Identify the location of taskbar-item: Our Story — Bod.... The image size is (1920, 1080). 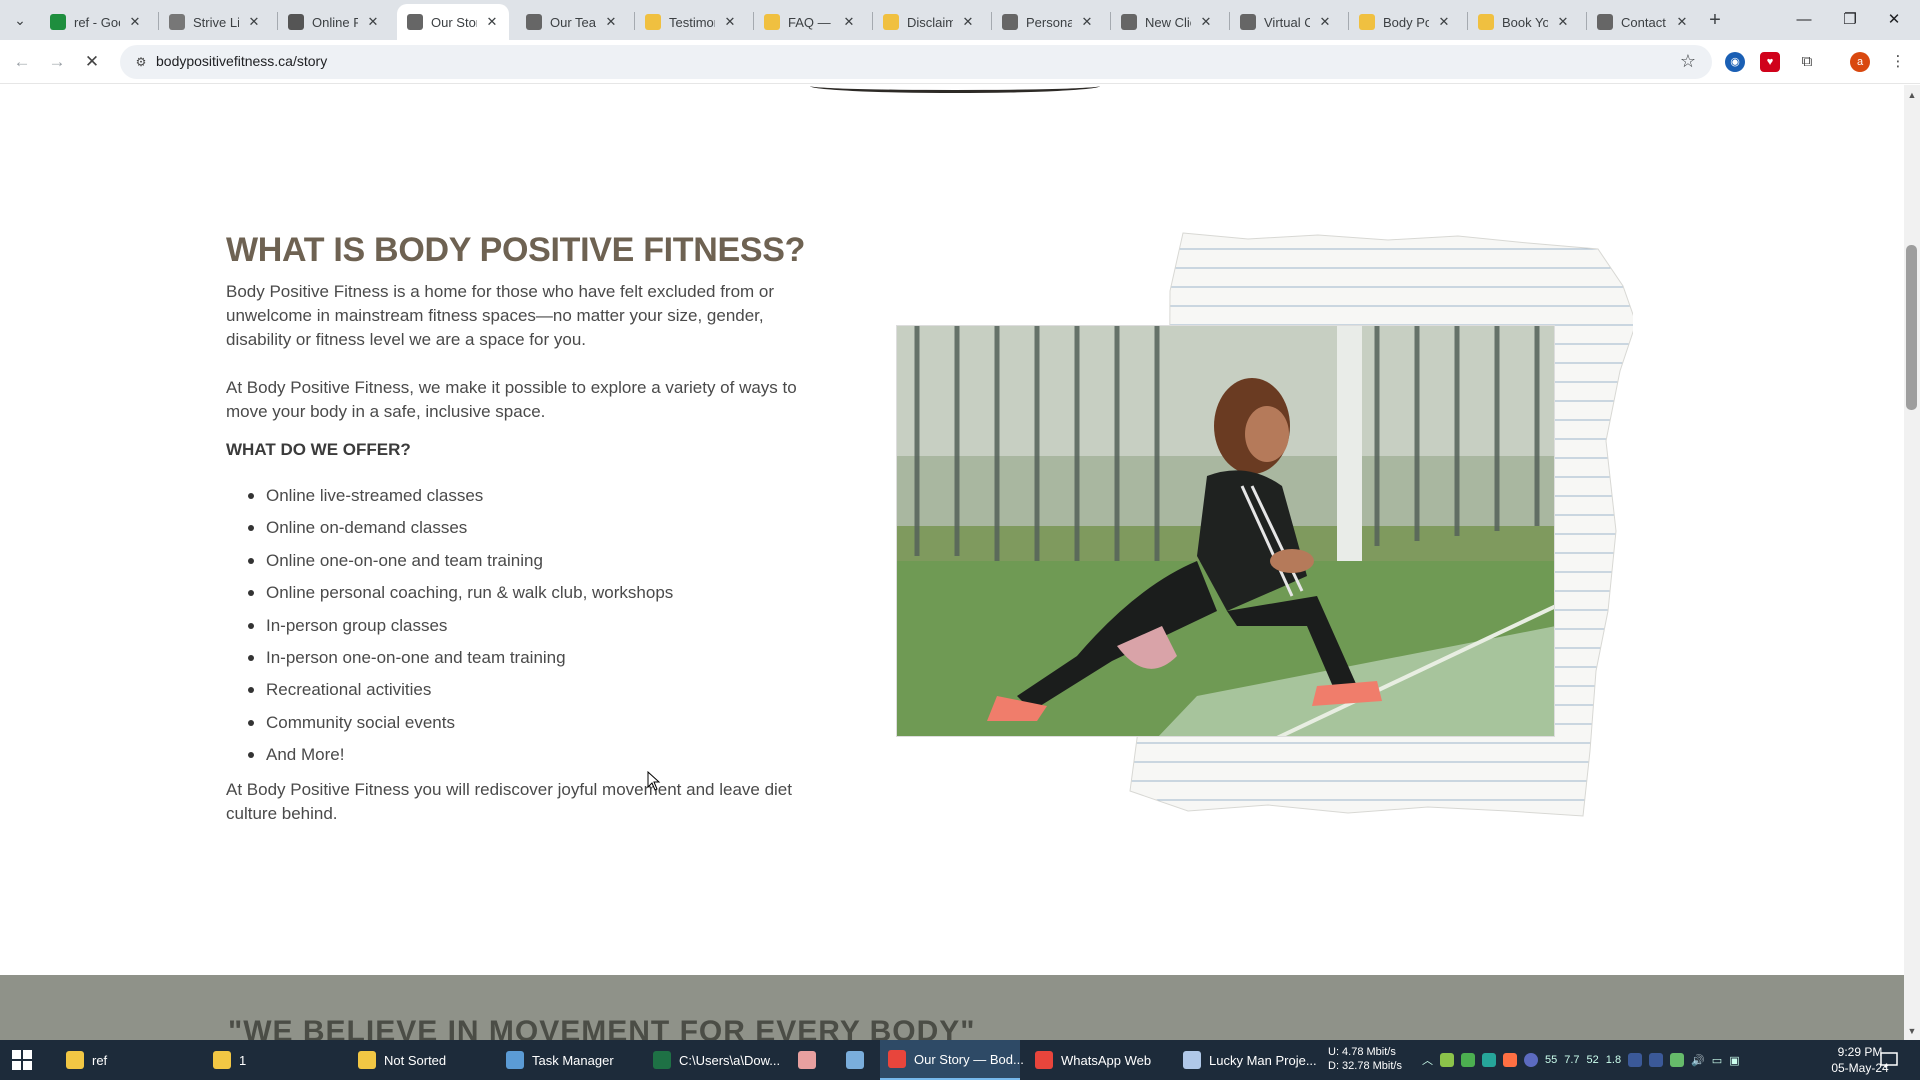
(952, 1060).